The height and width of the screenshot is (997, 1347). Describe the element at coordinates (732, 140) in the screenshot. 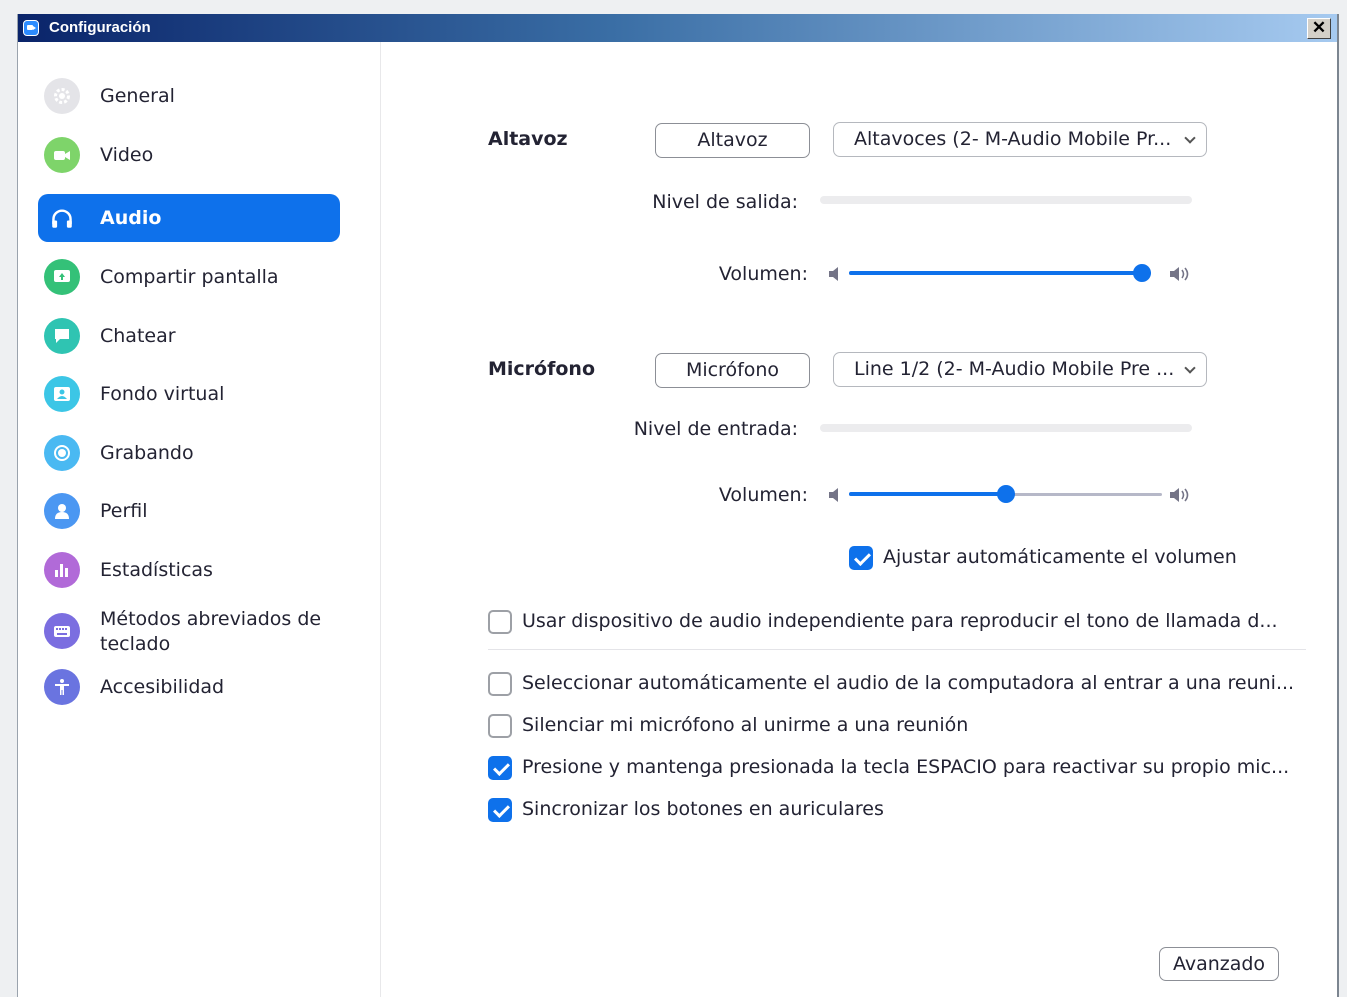

I see `test-speaker-button: Altavoz` at that location.